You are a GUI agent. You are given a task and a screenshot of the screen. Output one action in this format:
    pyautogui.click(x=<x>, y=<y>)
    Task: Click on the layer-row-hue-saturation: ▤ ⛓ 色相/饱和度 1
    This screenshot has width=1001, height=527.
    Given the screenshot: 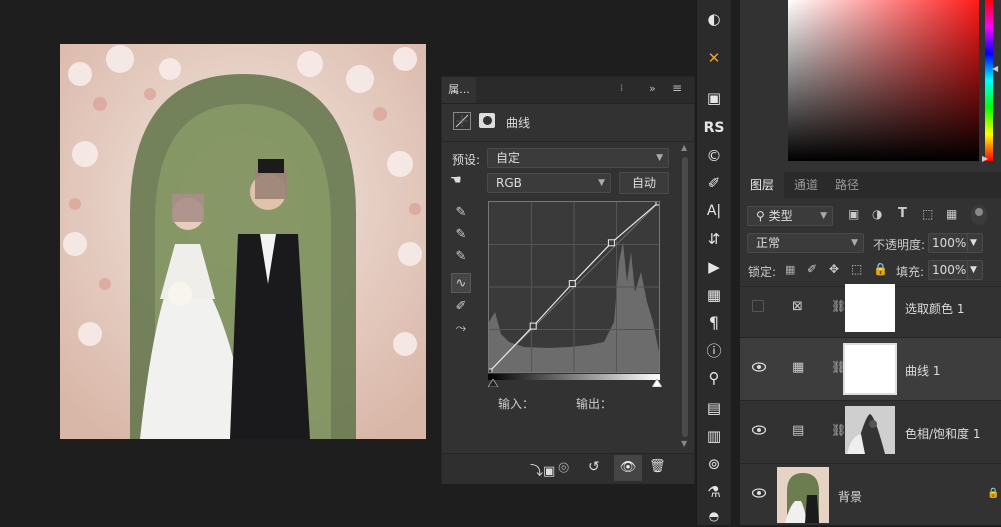 What is the action you would take?
    pyautogui.click(x=870, y=432)
    